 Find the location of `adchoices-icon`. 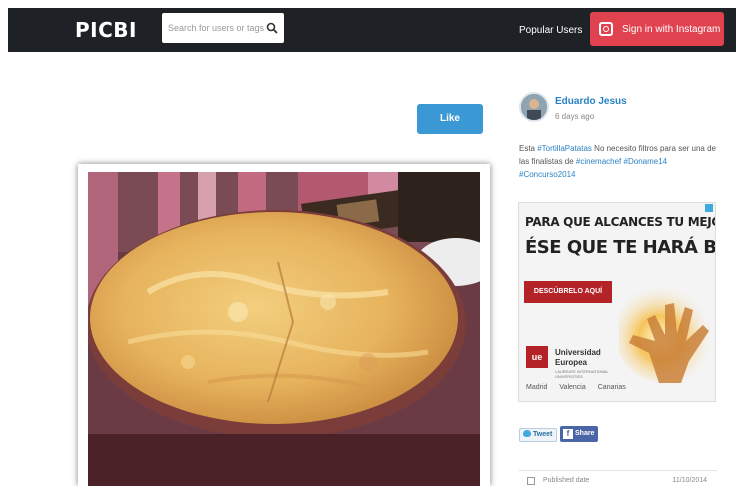

adchoices-icon is located at coordinates (709, 208).